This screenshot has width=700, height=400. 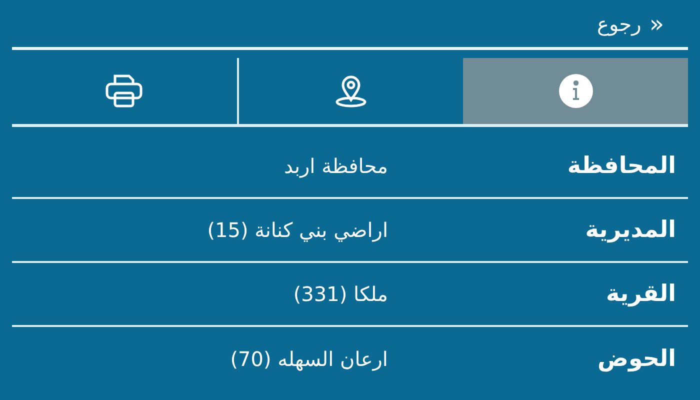 I want to click on field-value: ارعان السهله (70), so click(x=309, y=359).